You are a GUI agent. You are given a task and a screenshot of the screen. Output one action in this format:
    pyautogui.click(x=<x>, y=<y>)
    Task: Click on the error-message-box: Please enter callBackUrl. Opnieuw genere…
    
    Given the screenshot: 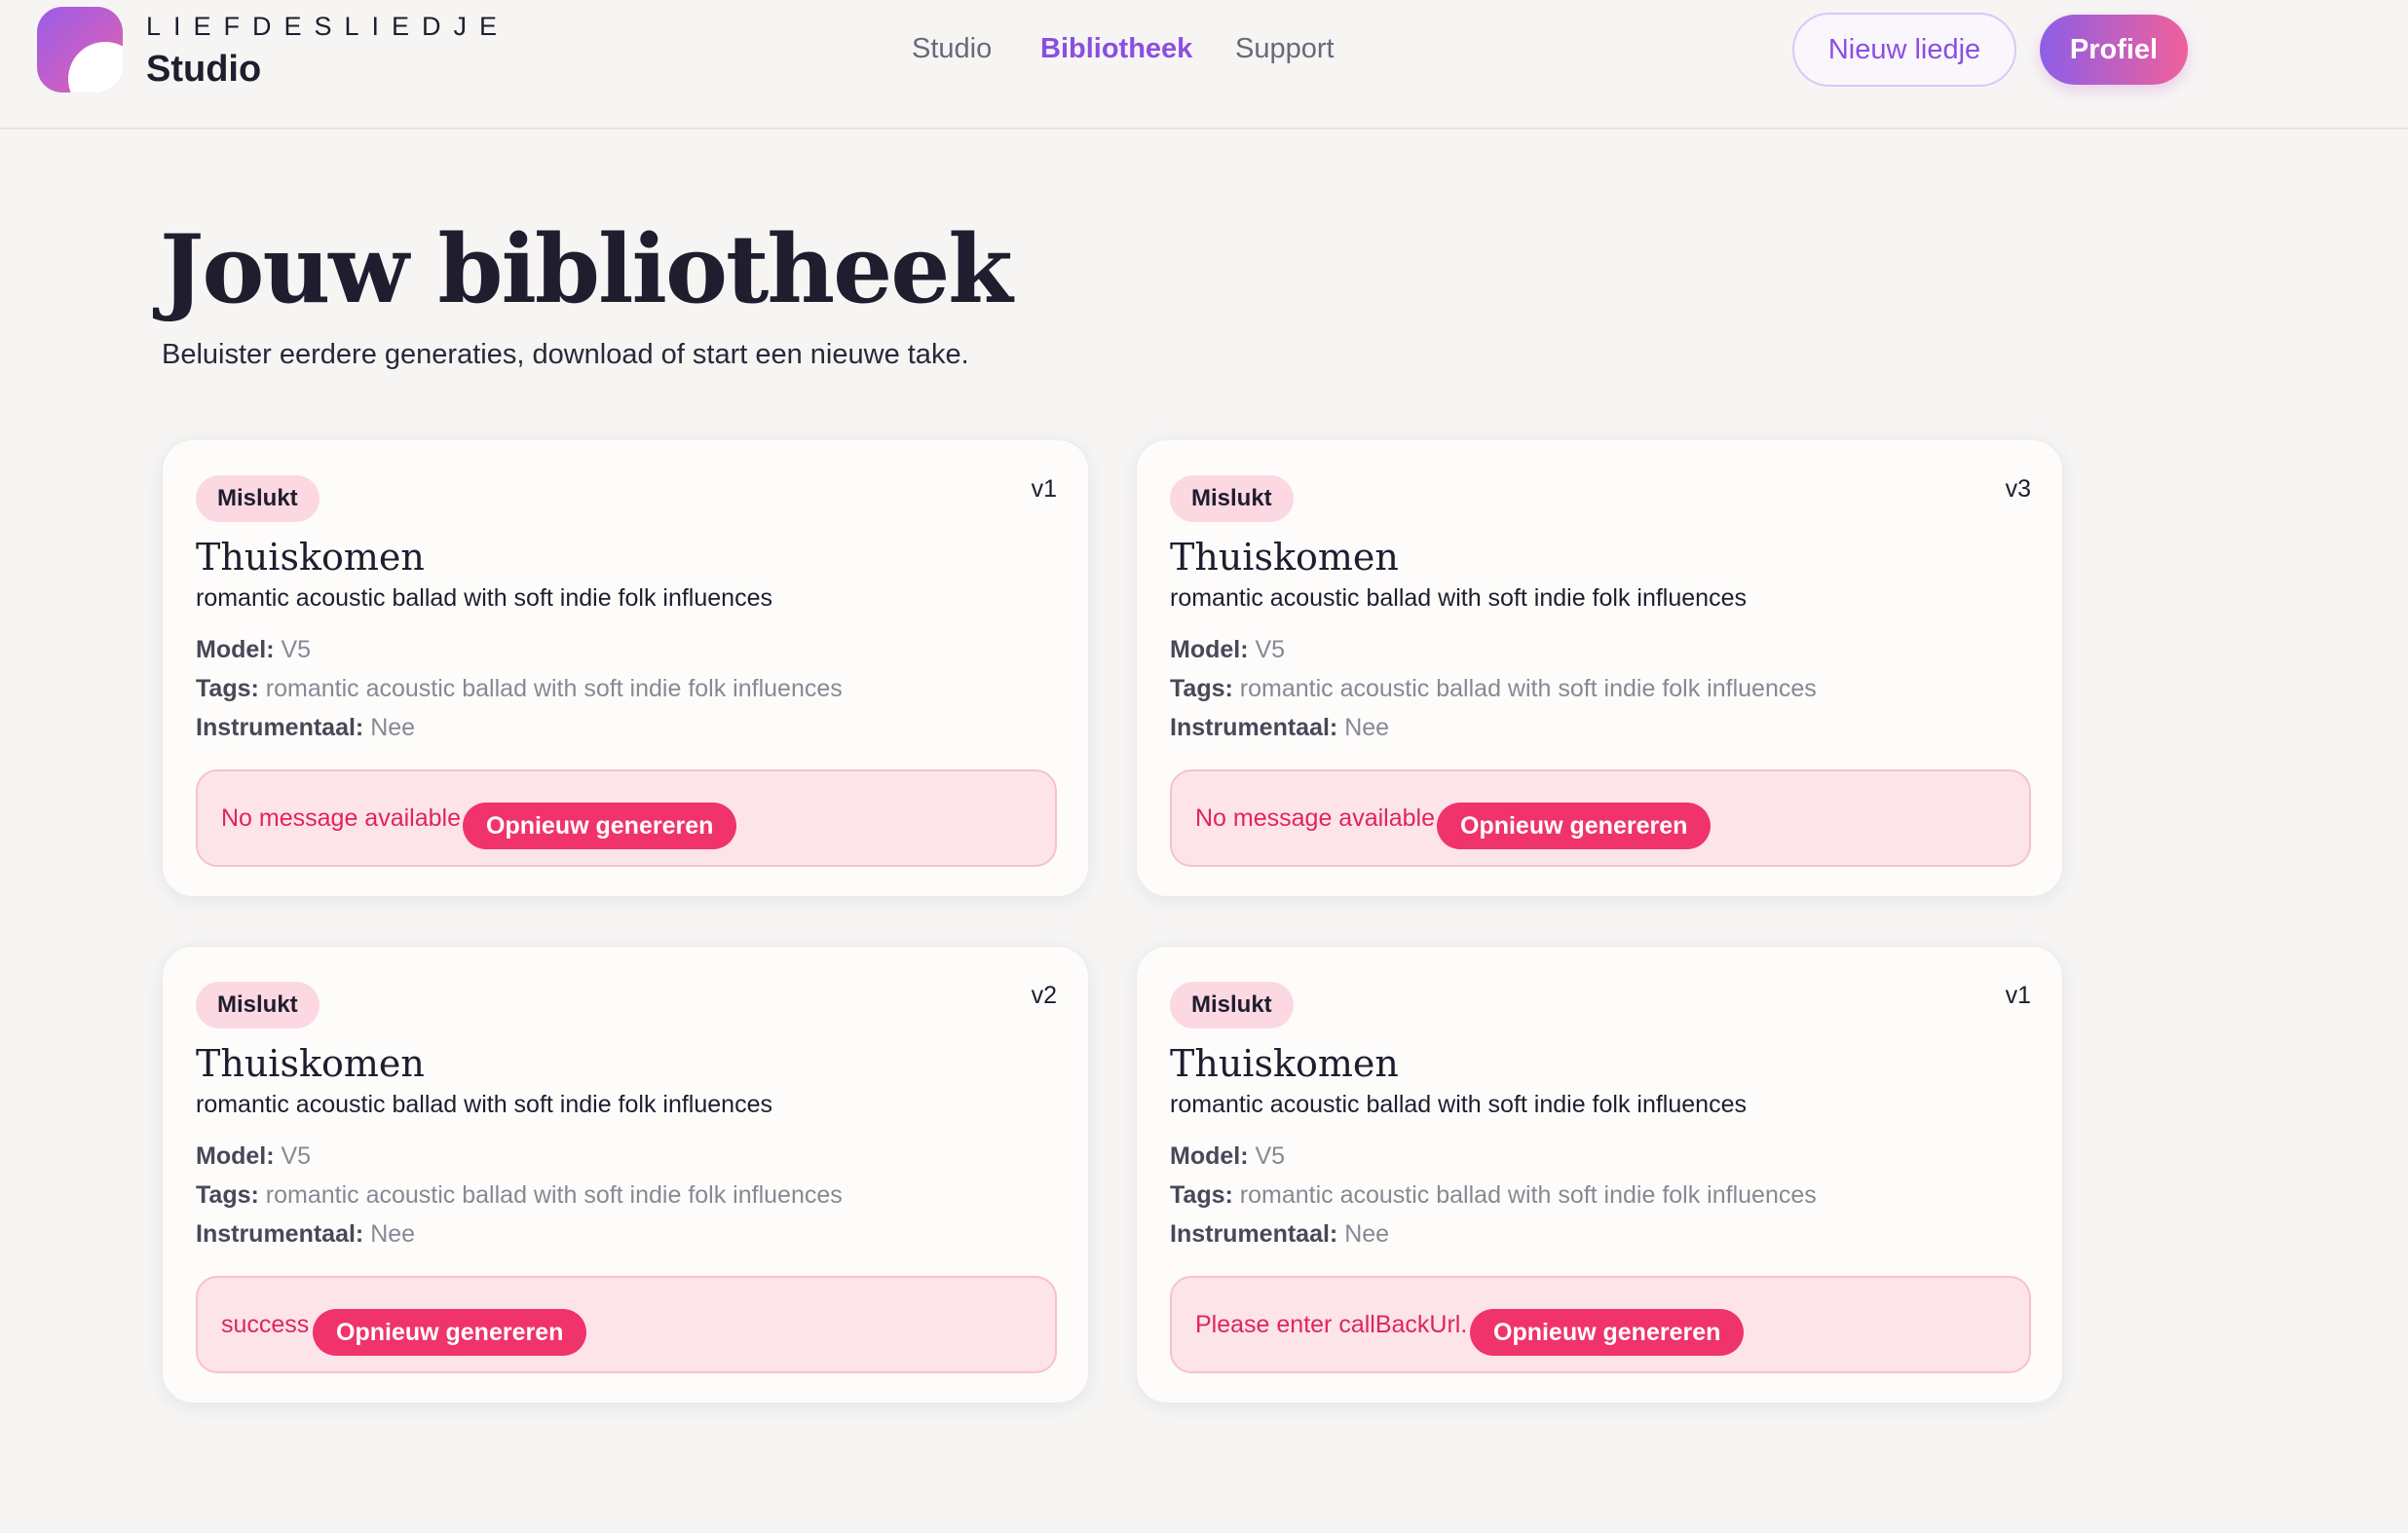 What is the action you would take?
    pyautogui.click(x=1600, y=1324)
    